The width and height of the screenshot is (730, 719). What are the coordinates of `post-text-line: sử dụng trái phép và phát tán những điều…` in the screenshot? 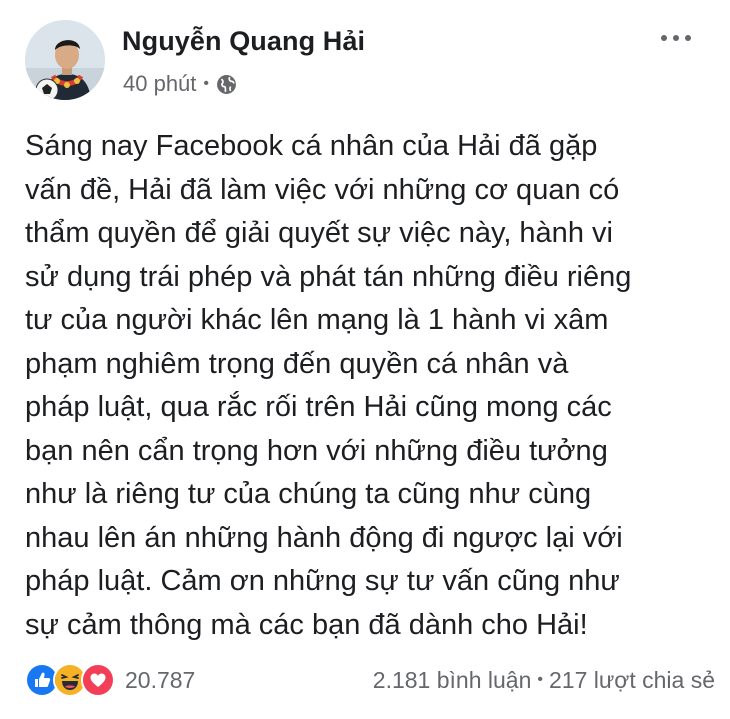 It's located at (328, 276).